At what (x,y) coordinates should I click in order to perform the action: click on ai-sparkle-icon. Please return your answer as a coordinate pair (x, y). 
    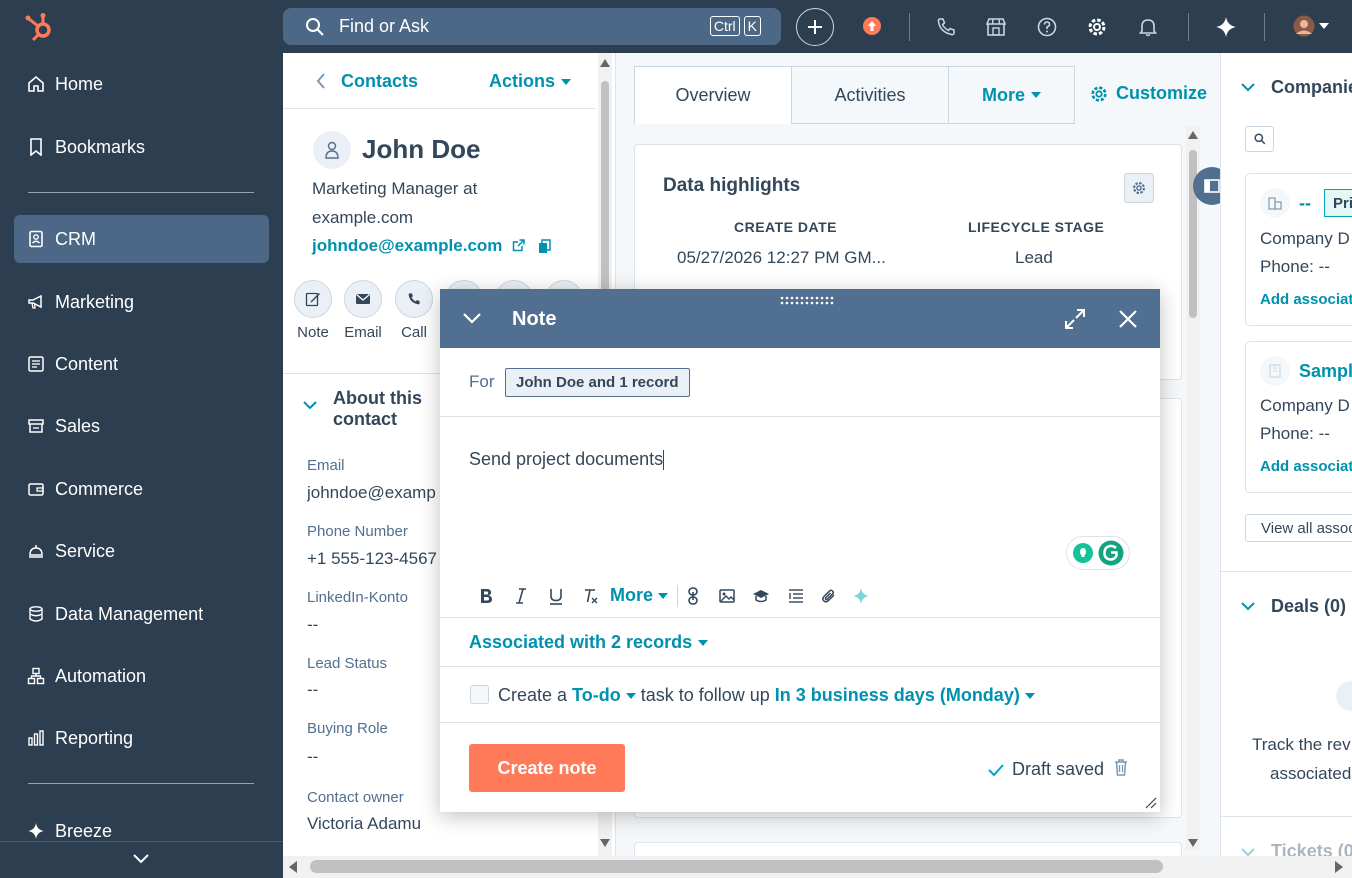
    Looking at the image, I should click on (1226, 27).